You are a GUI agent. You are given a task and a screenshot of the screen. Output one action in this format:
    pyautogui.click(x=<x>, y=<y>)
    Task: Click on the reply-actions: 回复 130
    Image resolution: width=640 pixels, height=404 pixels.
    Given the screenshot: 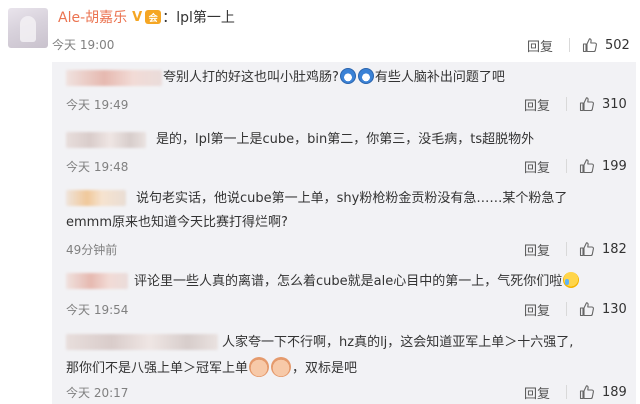 What is the action you would take?
    pyautogui.click(x=576, y=309)
    